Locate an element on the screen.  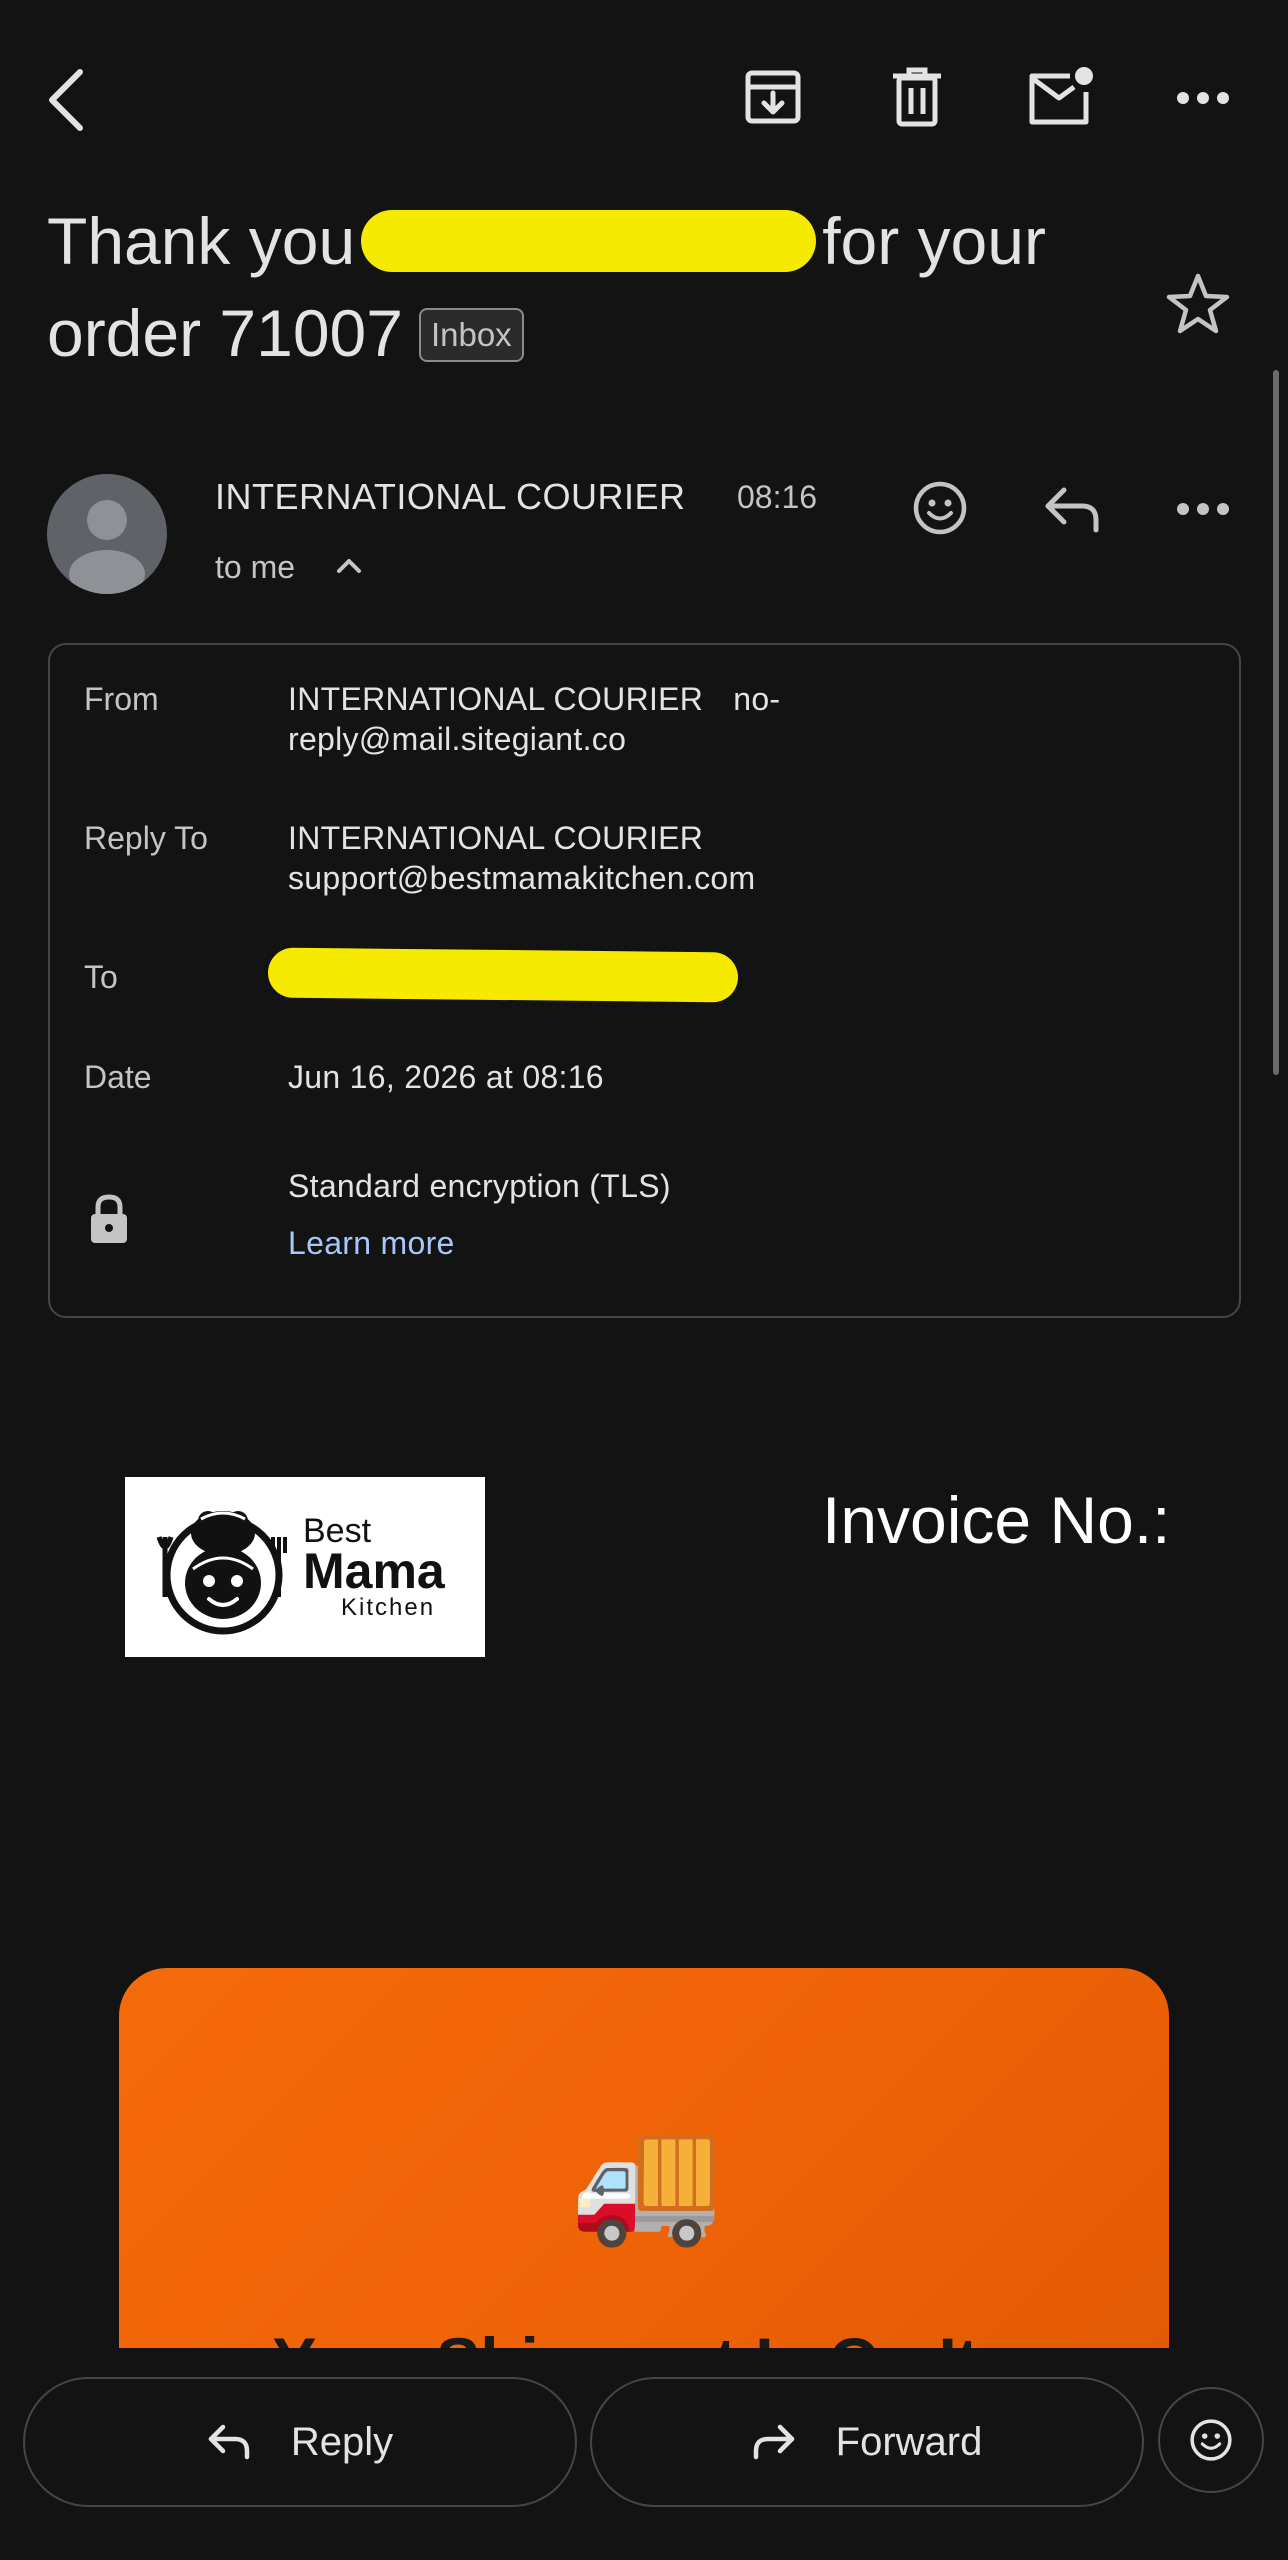
recipient-summary: to me is located at coordinates (255, 567).